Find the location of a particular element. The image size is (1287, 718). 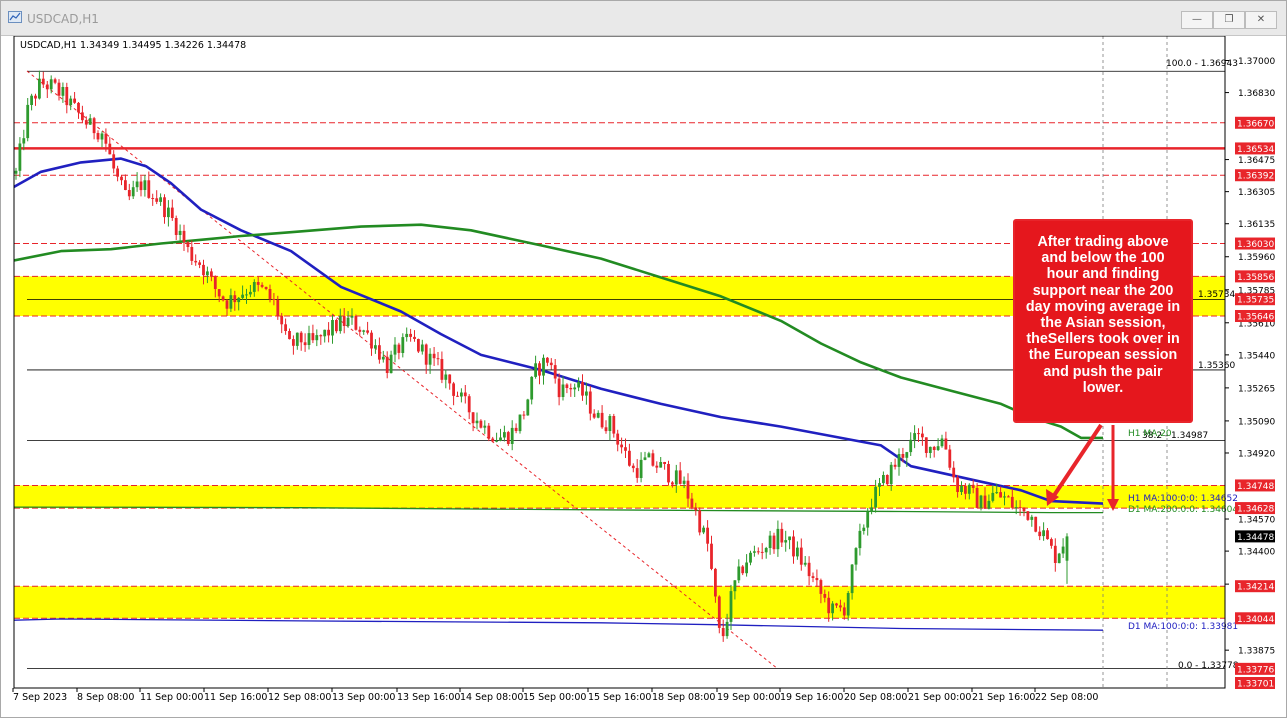

annotation-line: hour and finding is located at coordinates (1103, 274).